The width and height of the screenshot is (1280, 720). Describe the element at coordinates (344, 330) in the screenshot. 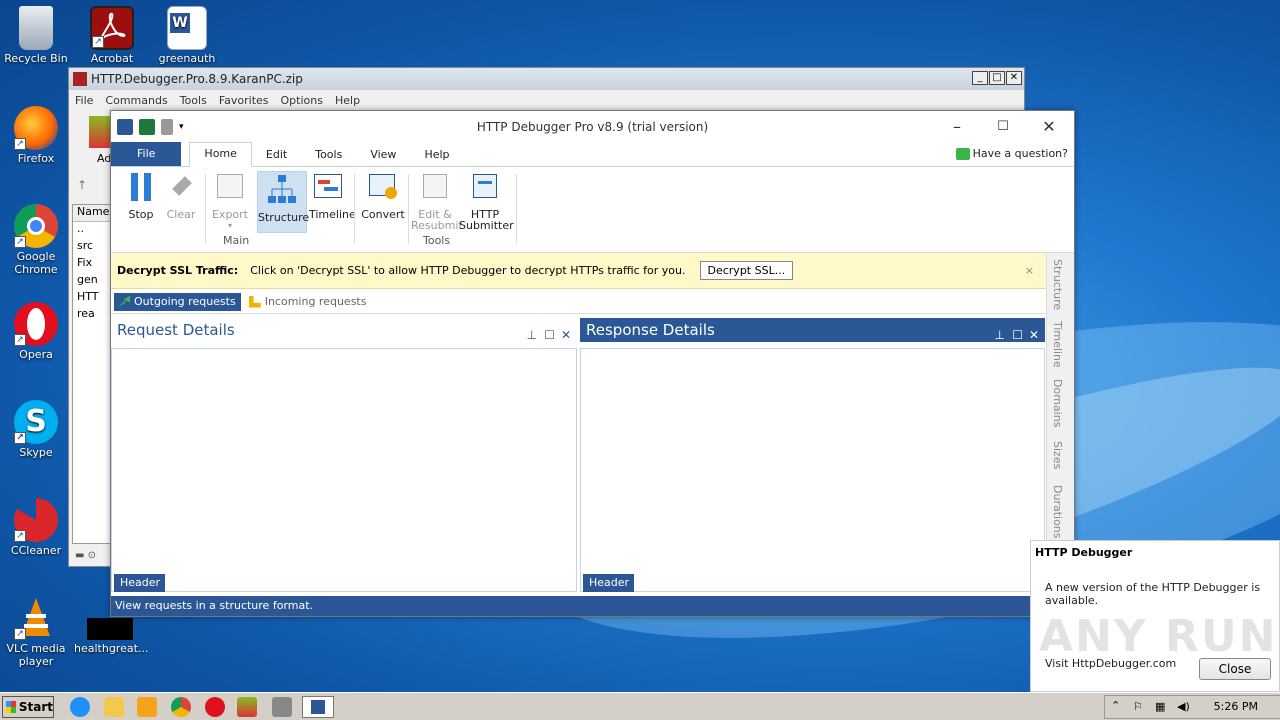

I see `request-details-header: Request Details ⊥ ☐ ✕` at that location.